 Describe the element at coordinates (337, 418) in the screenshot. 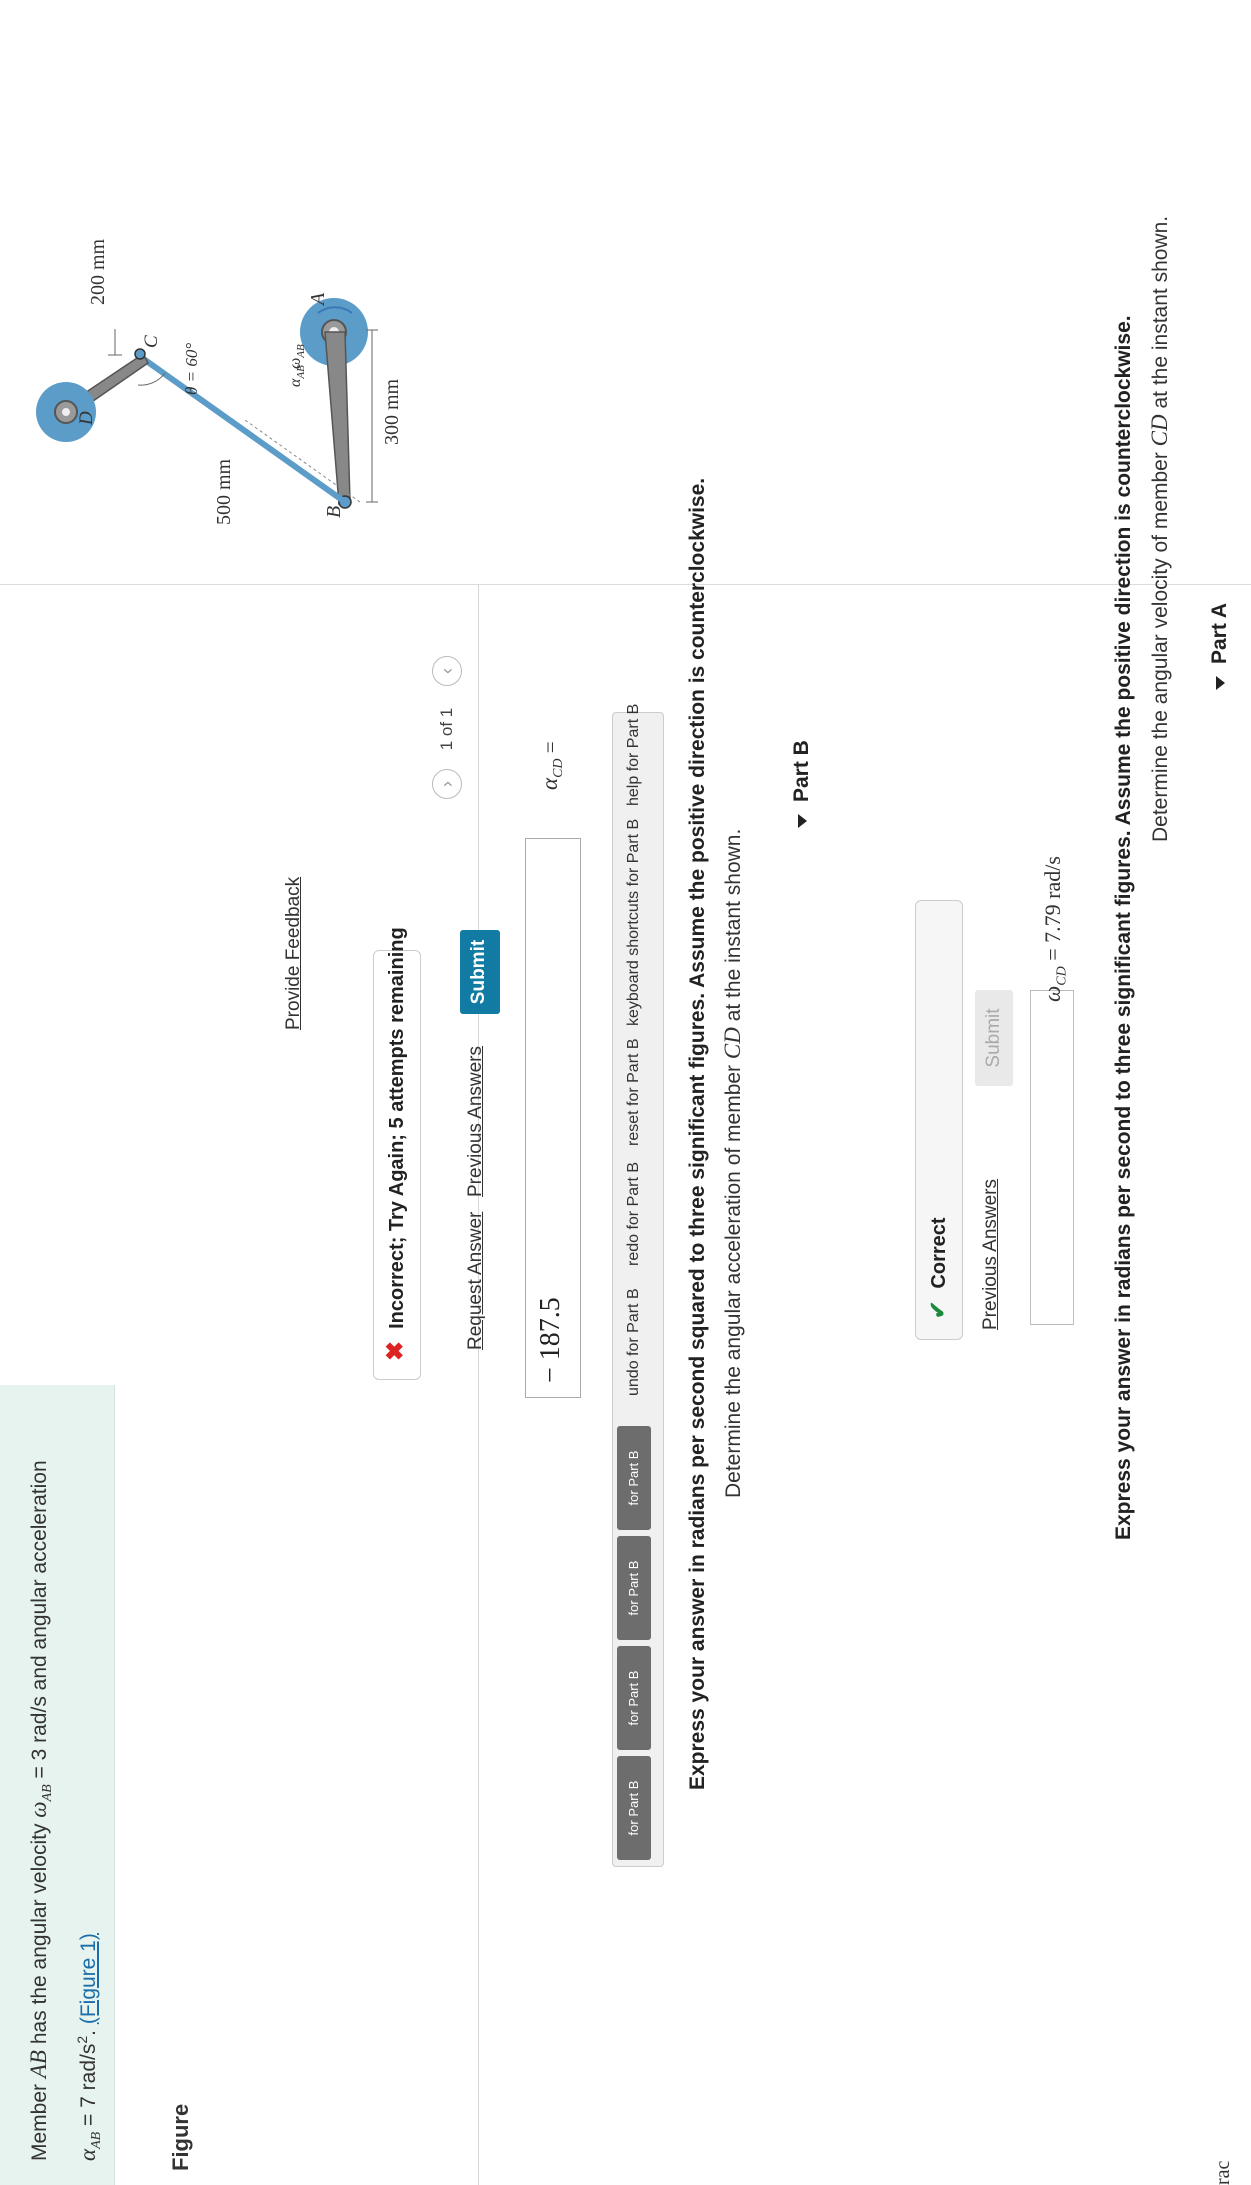

I see `link-ab` at that location.